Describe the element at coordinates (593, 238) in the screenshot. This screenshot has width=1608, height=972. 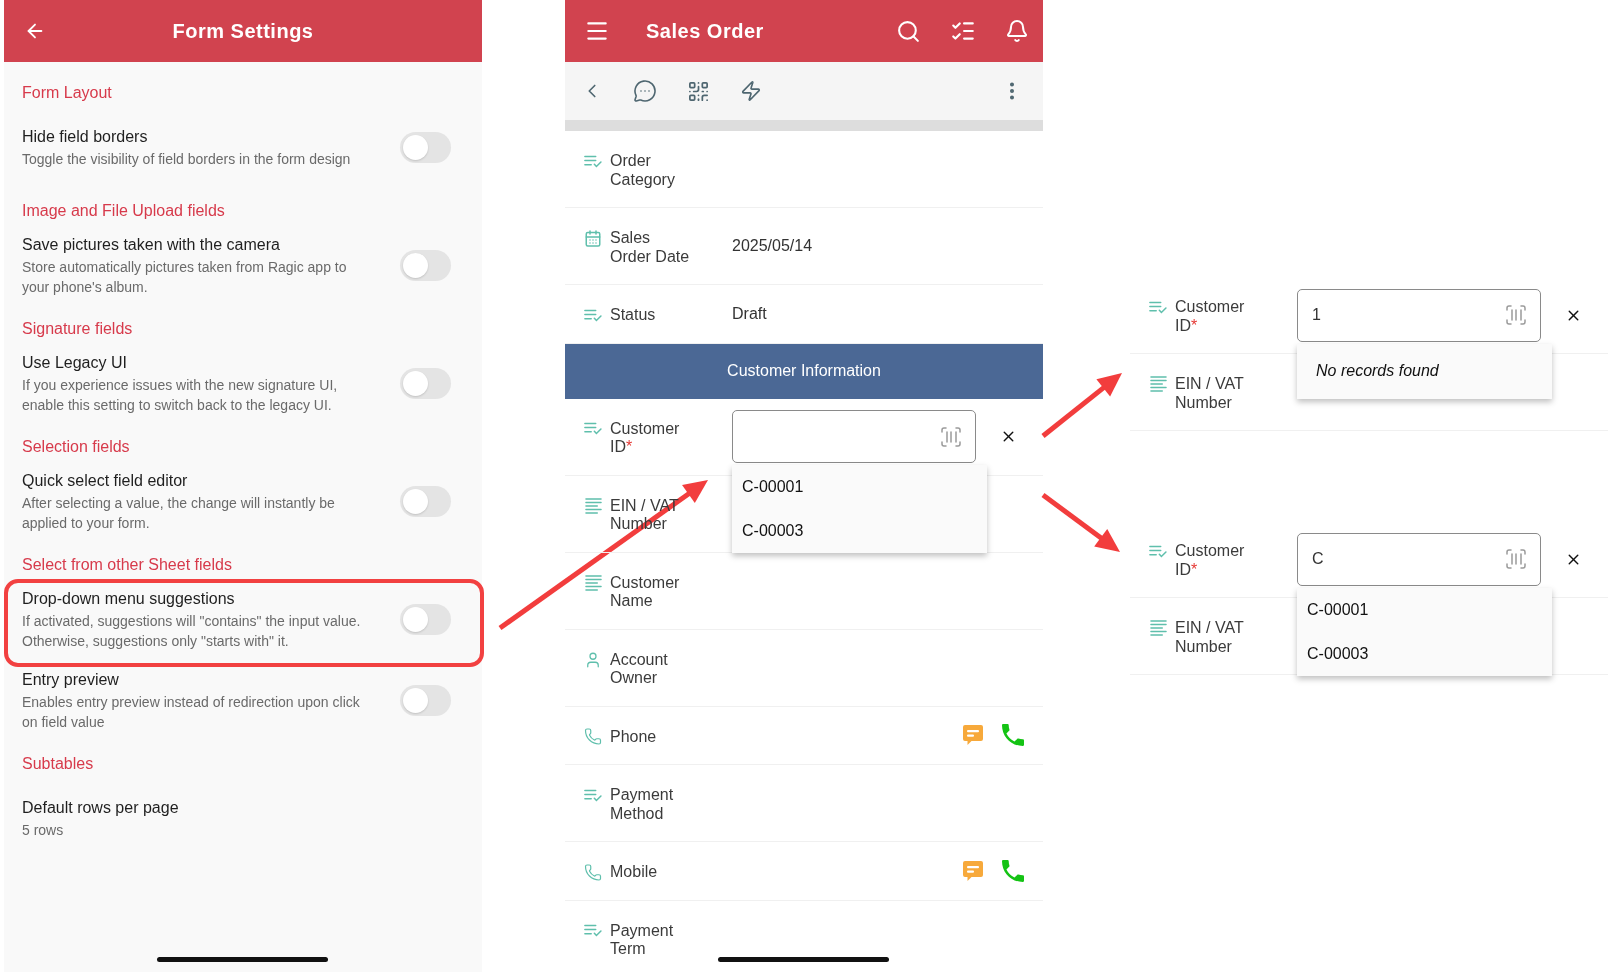
I see `calendar-icon` at that location.